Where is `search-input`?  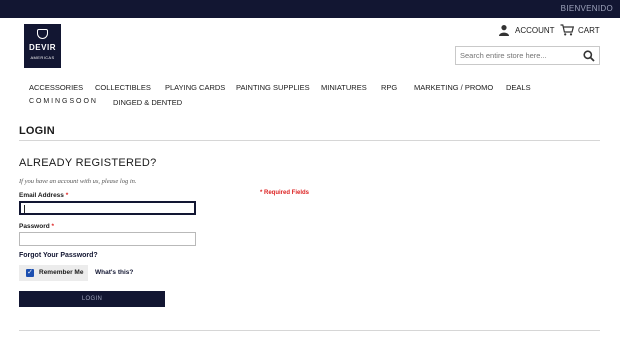
search-input is located at coordinates (520, 55).